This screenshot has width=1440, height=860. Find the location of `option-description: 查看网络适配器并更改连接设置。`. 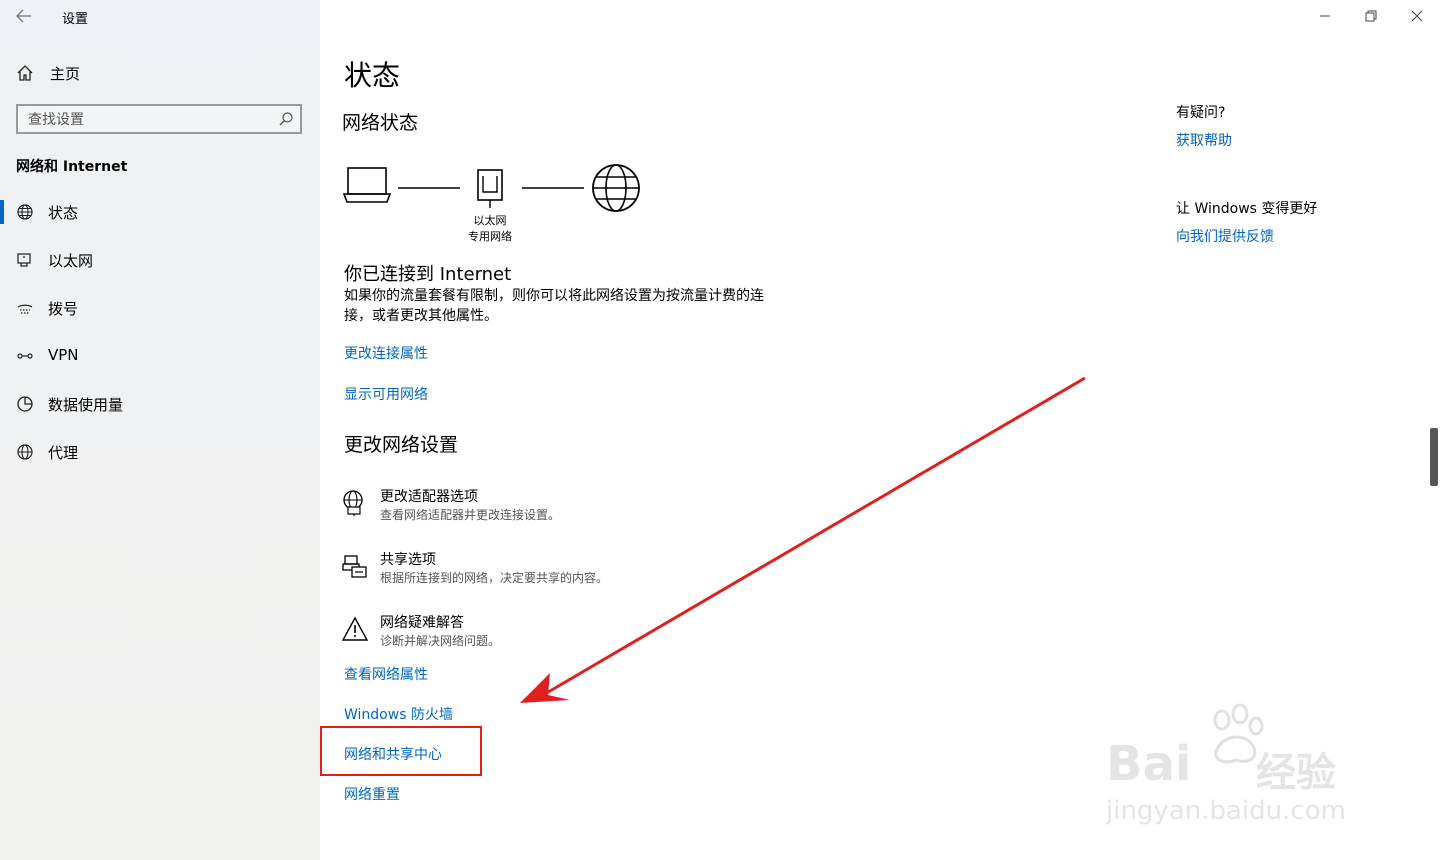

option-description: 查看网络适配器并更改连接设置。 is located at coordinates (470, 515).